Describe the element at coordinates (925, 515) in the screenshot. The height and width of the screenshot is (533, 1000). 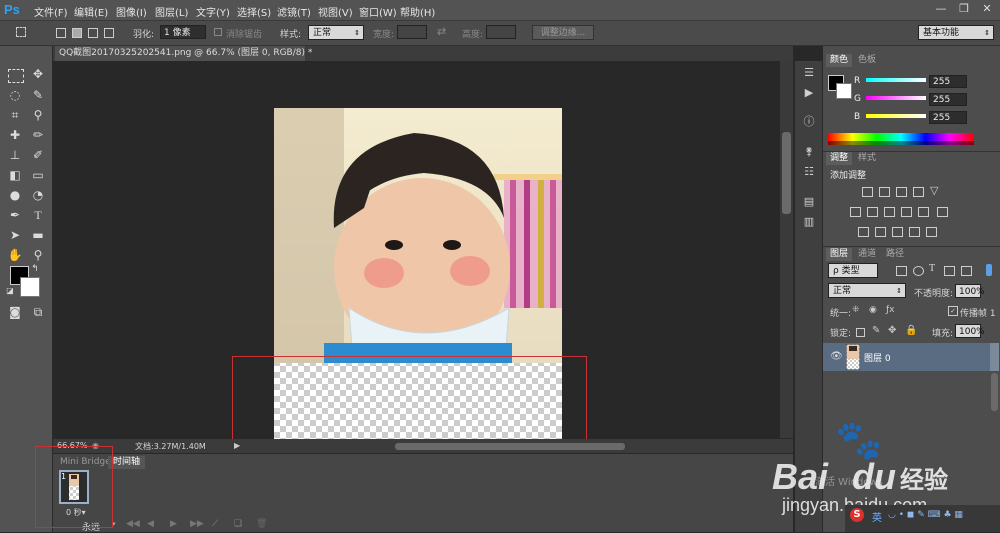
I see `ime-tray-icons: ◡ • ◼ ✎ ⌨ ♣ ▦` at that location.